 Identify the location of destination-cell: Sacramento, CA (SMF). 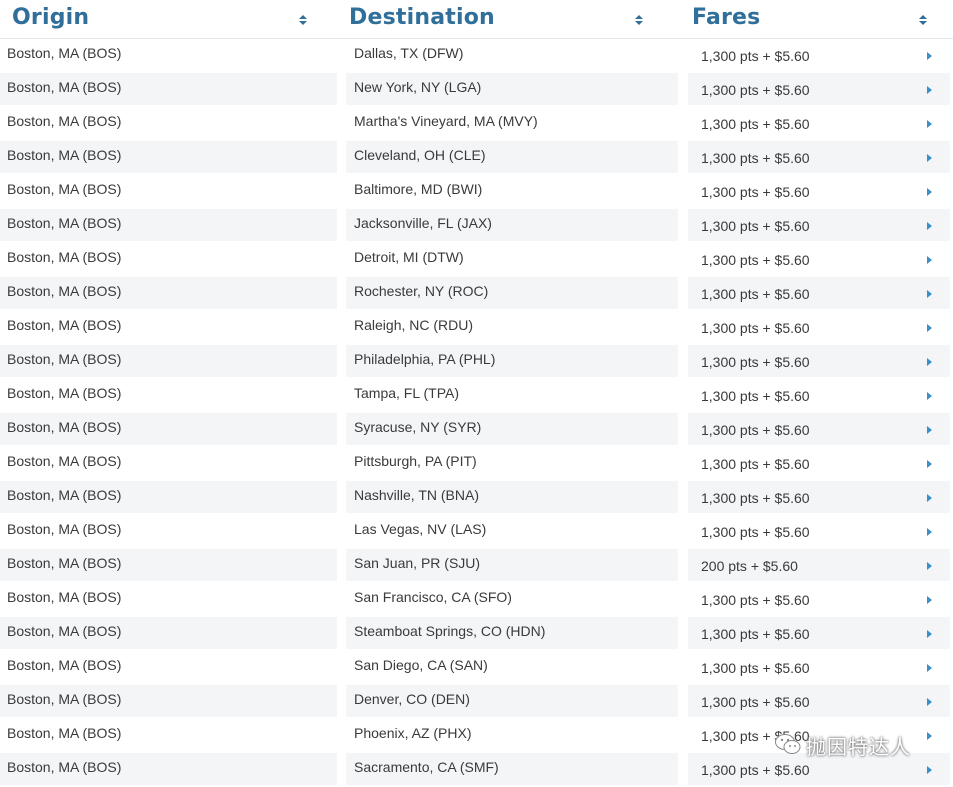
(512, 769).